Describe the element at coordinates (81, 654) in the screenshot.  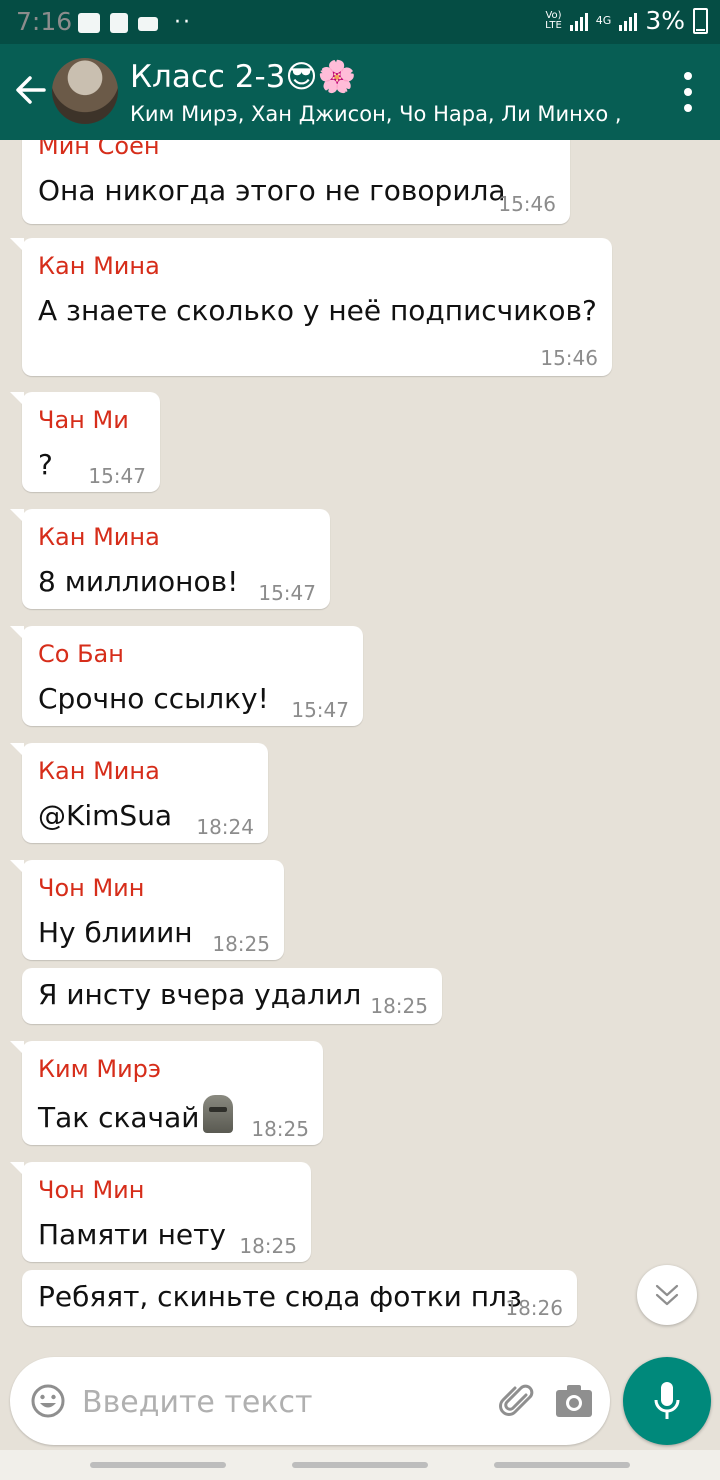
I see `message-sender: Со Бан` at that location.